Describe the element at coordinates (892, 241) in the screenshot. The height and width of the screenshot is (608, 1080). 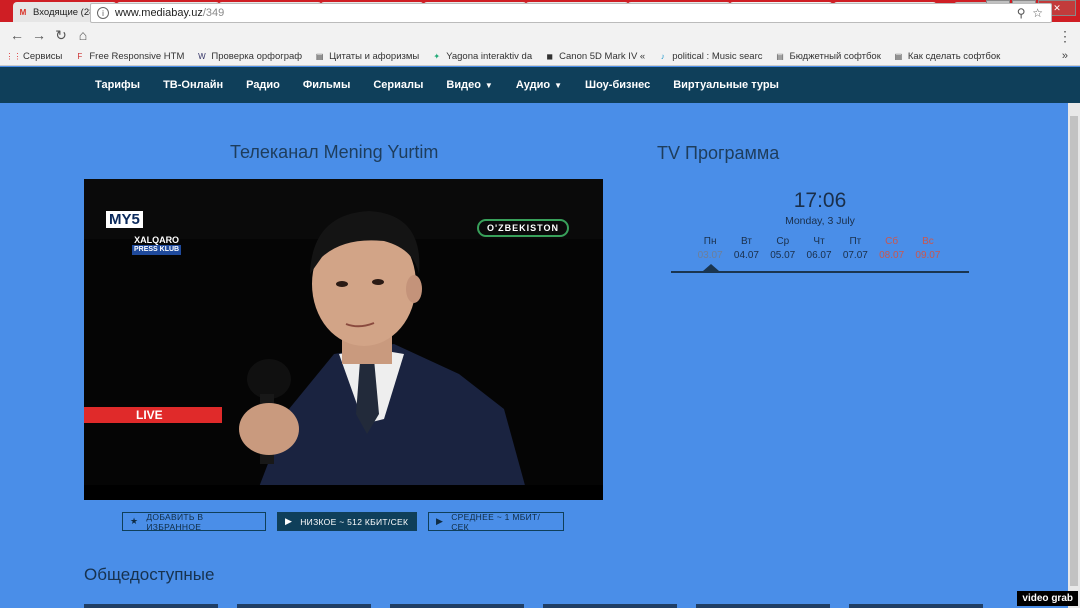
I see `day-name: Сб` at that location.